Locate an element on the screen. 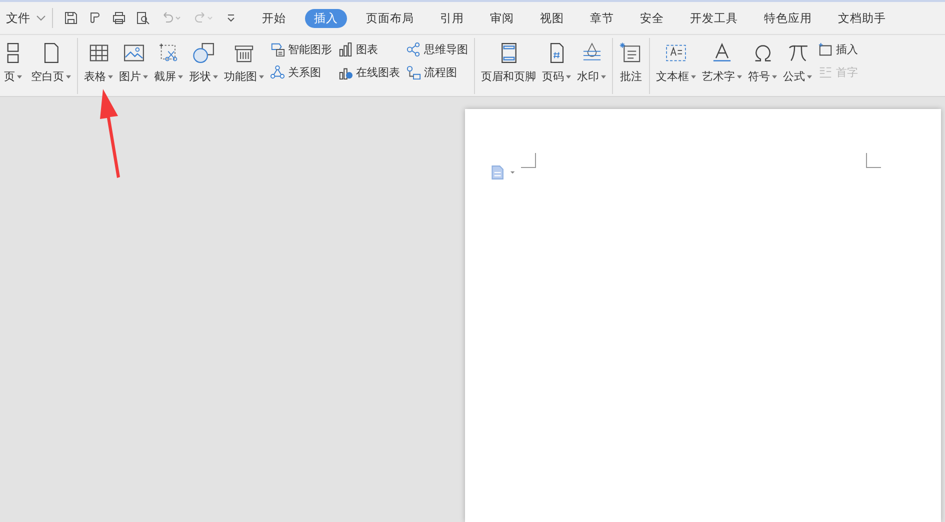  number-box-icon is located at coordinates (825, 49).